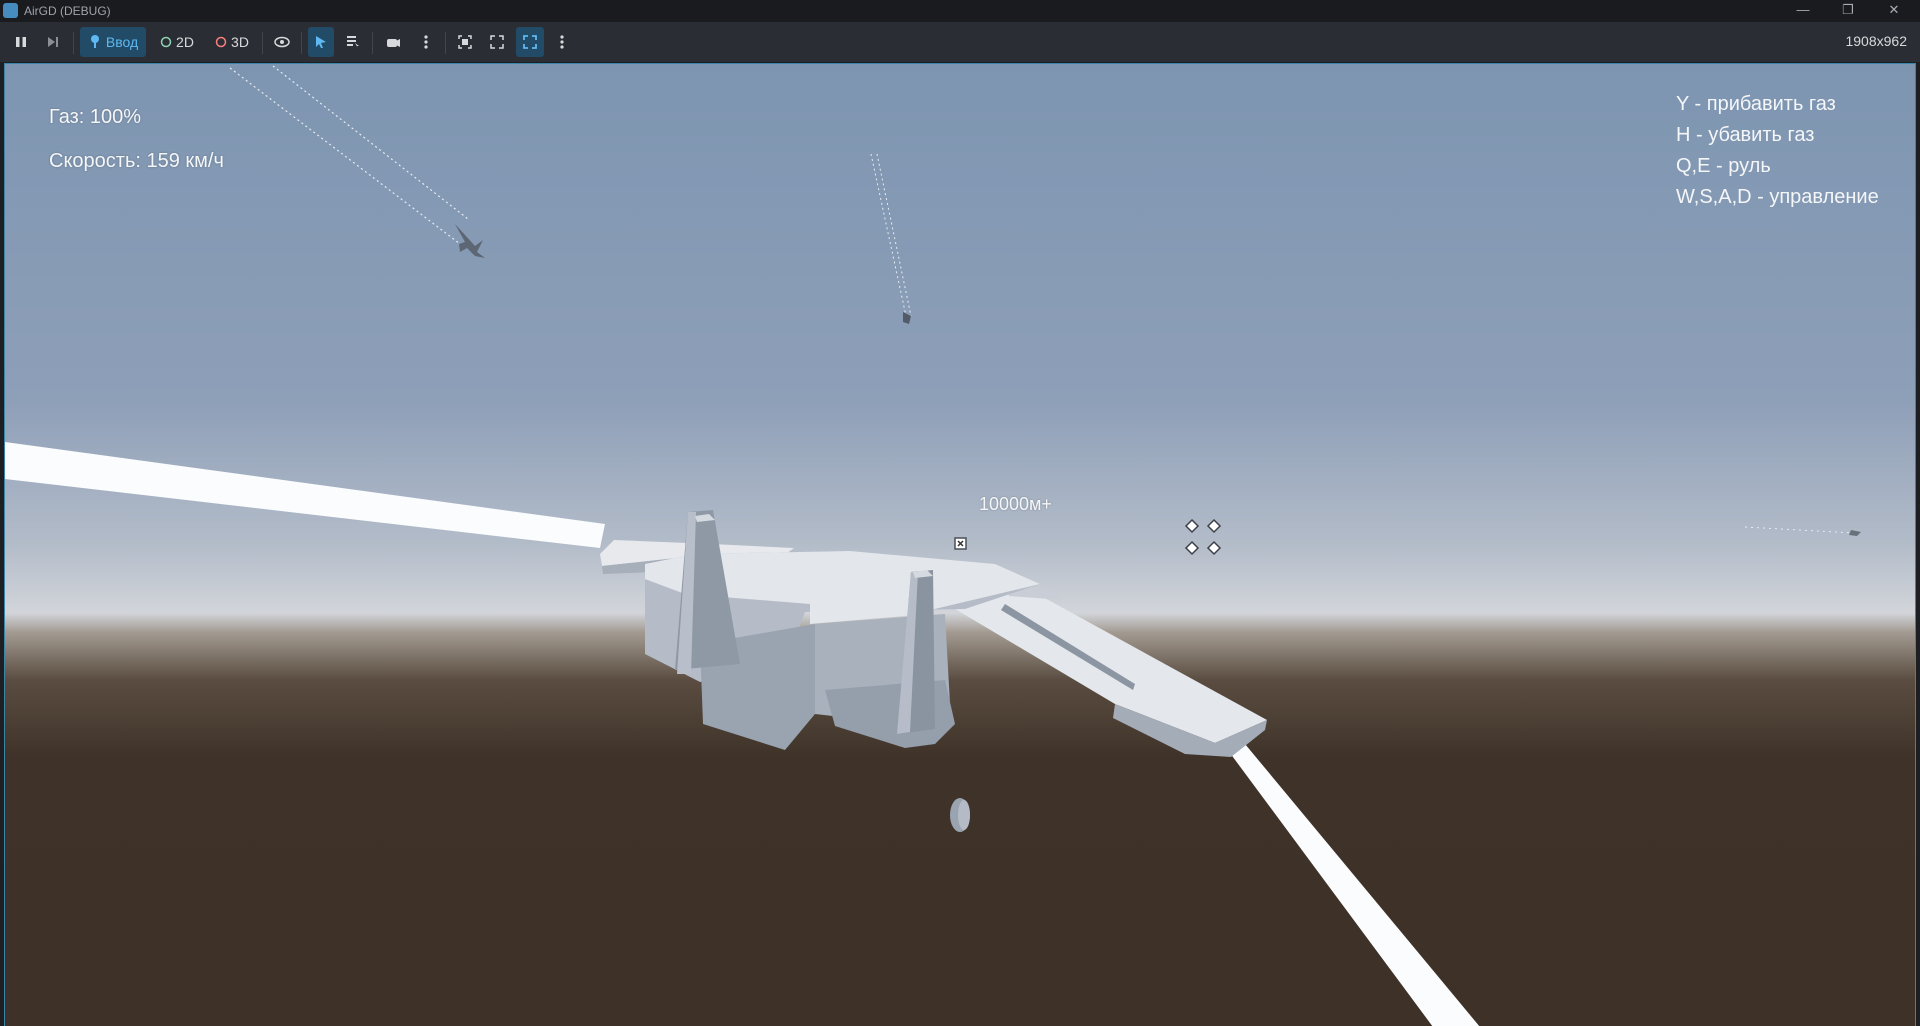 Image resolution: width=1920 pixels, height=1026 pixels. I want to click on target-crosshair-icon, so click(960, 543).